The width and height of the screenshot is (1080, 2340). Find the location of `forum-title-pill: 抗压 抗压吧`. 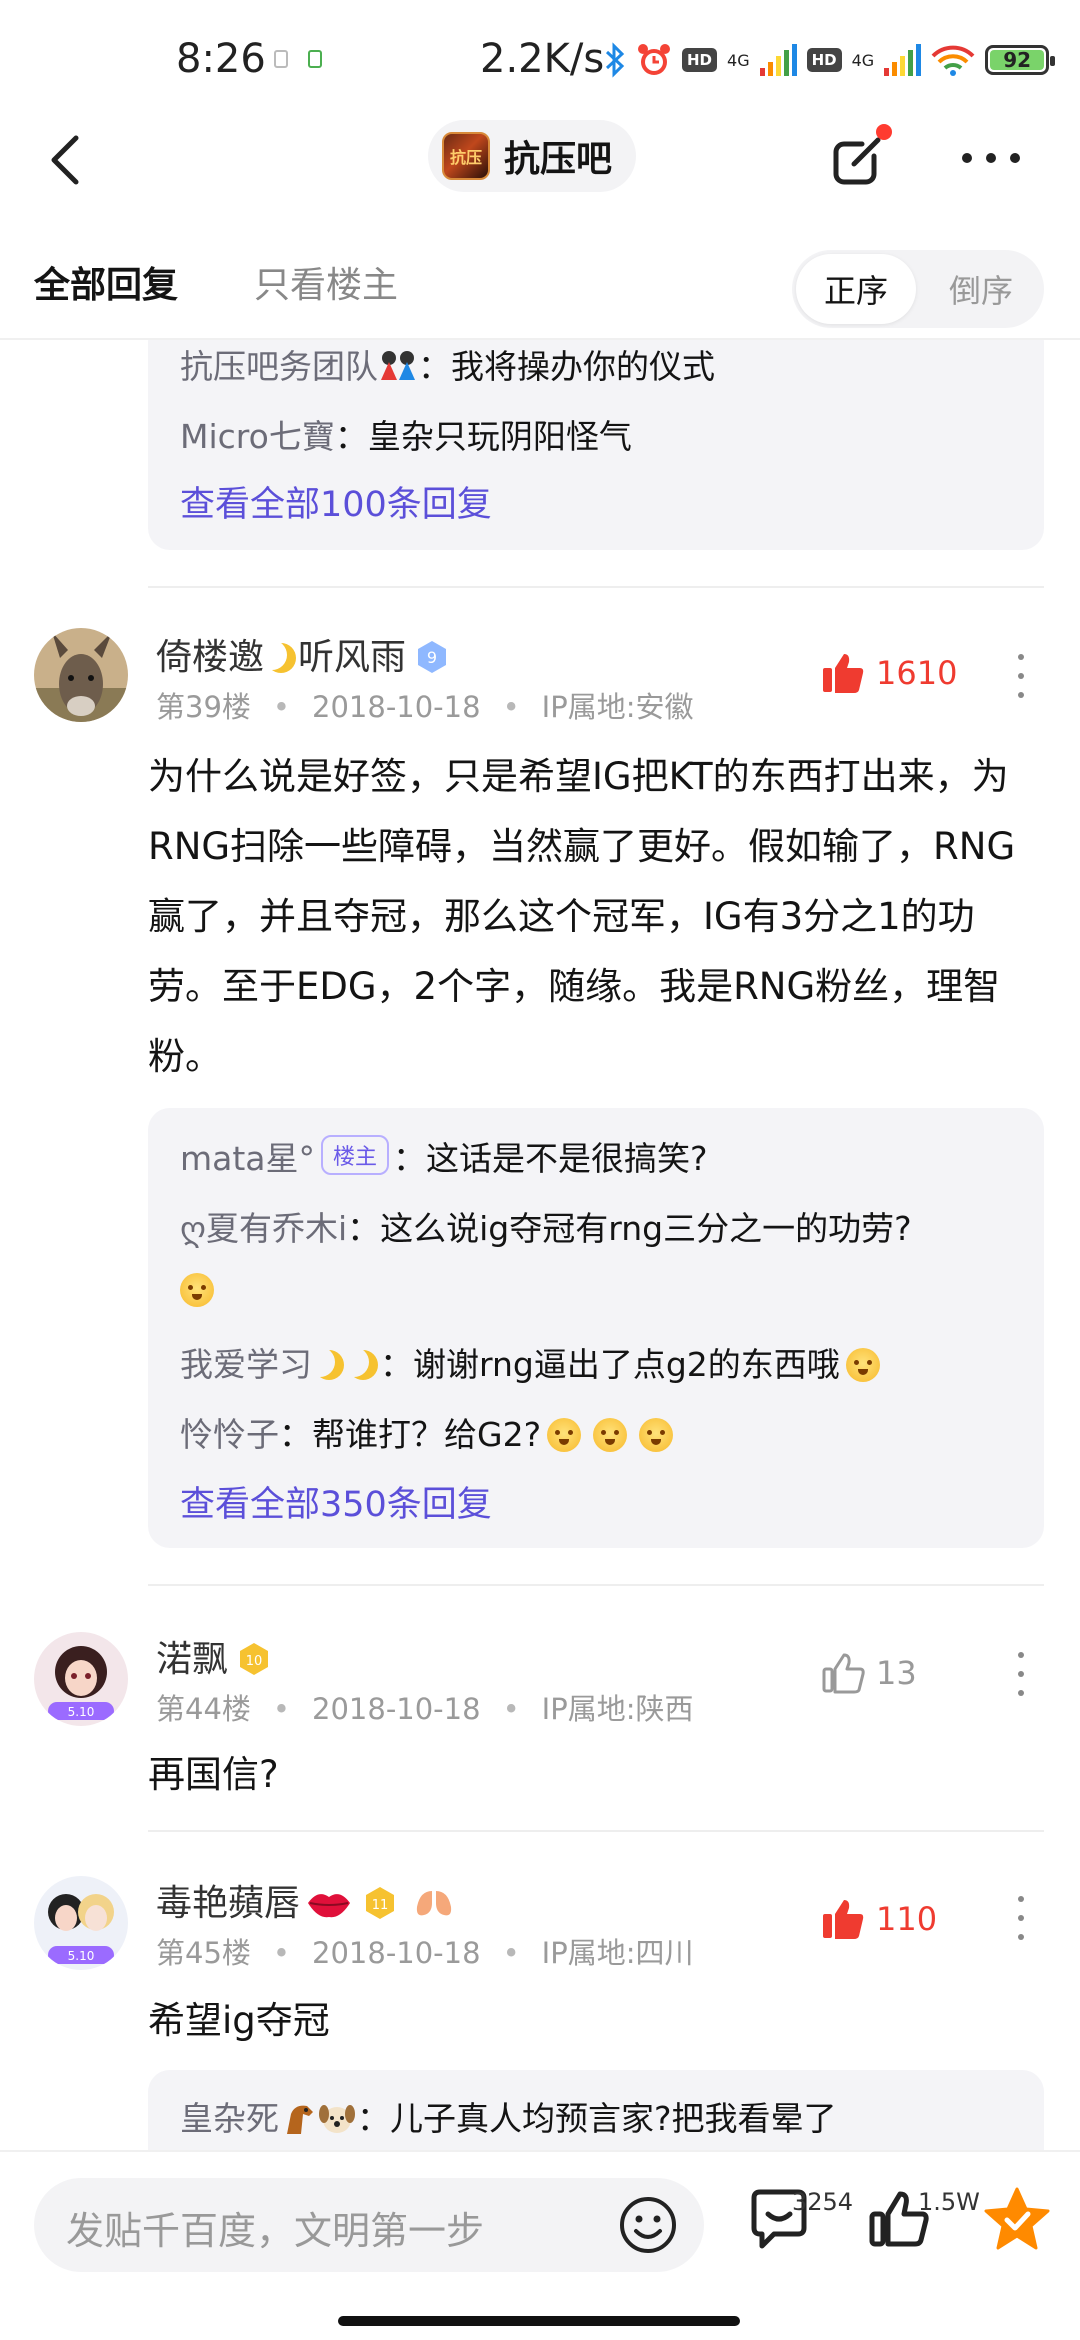

forum-title-pill: 抗压 抗压吧 is located at coordinates (532, 156).